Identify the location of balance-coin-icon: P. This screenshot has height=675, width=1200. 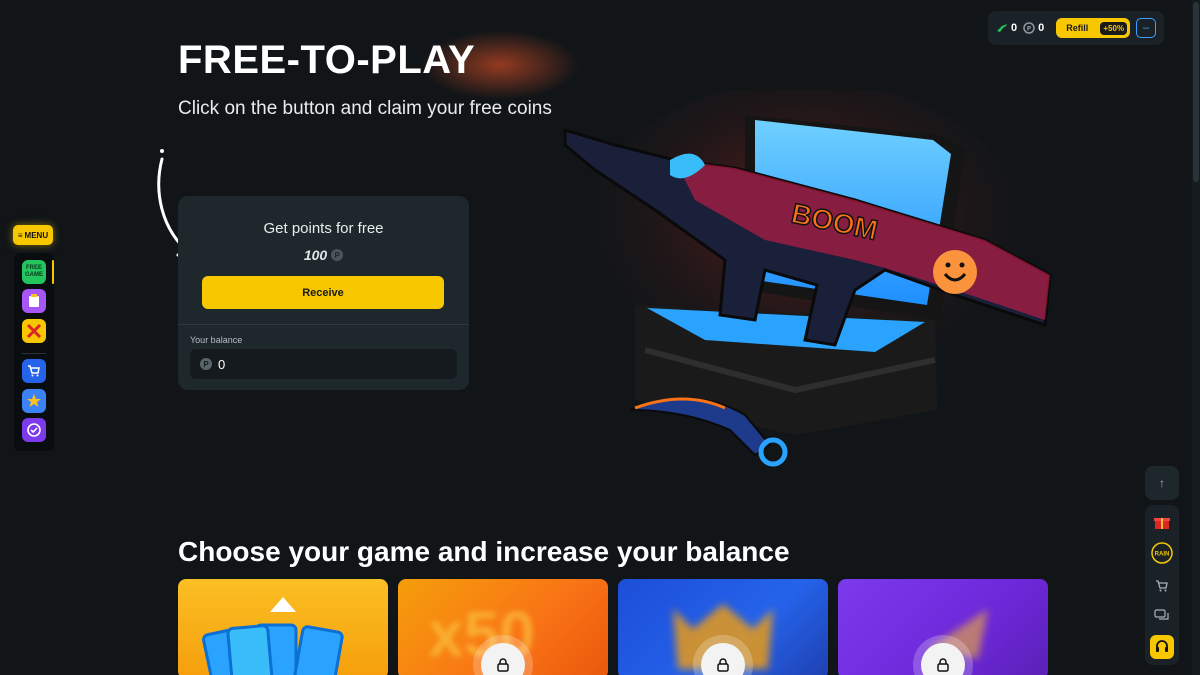
(206, 364).